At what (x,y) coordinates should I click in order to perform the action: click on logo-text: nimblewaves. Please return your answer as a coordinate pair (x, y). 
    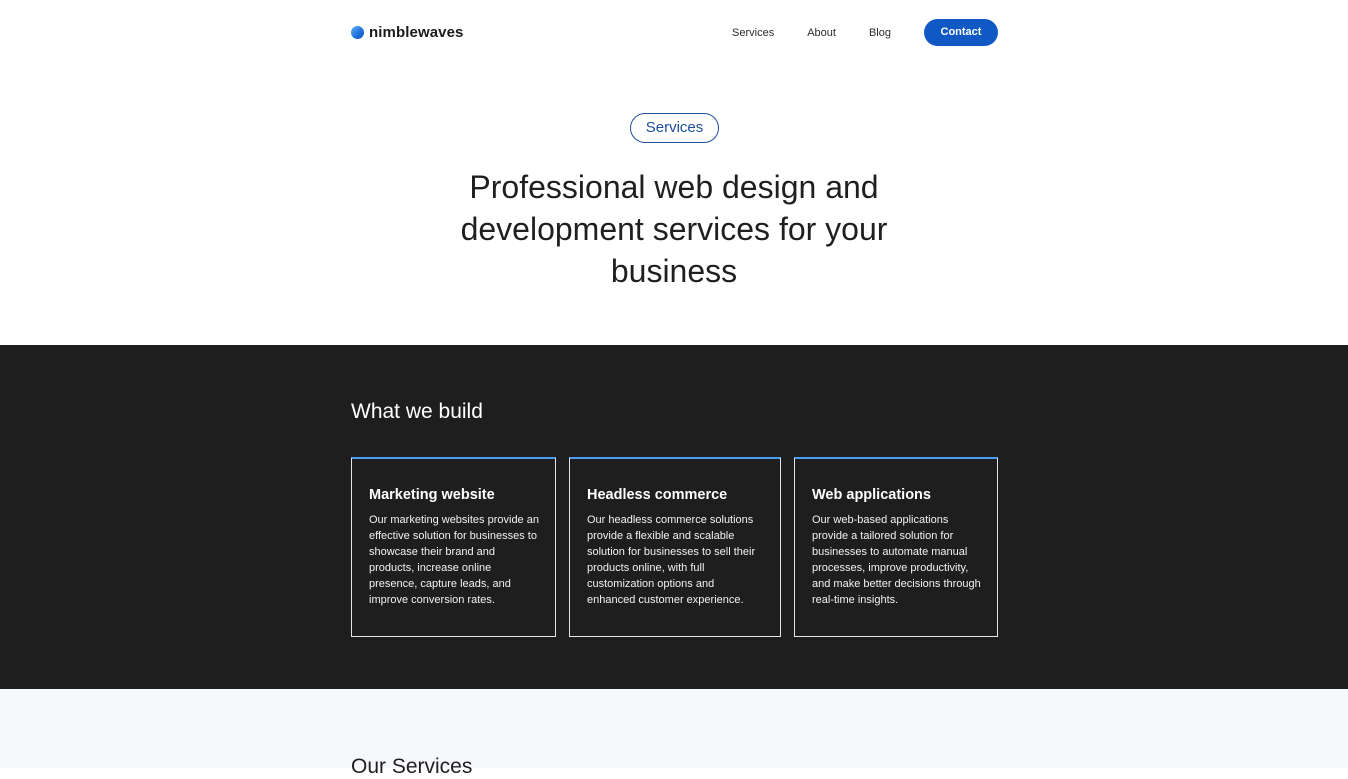
    Looking at the image, I should click on (416, 32).